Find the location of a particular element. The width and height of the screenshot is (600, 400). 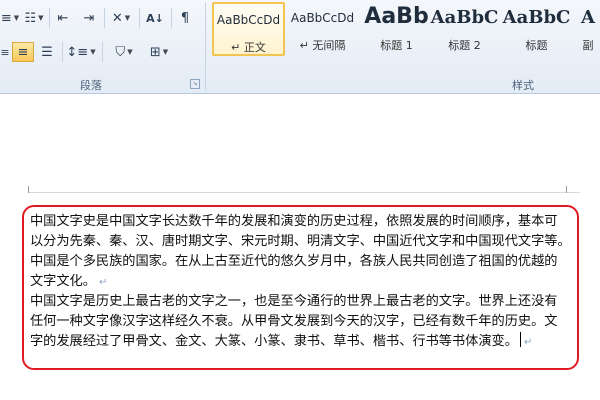

increase-indent-icon: ⇥ is located at coordinates (89, 18).